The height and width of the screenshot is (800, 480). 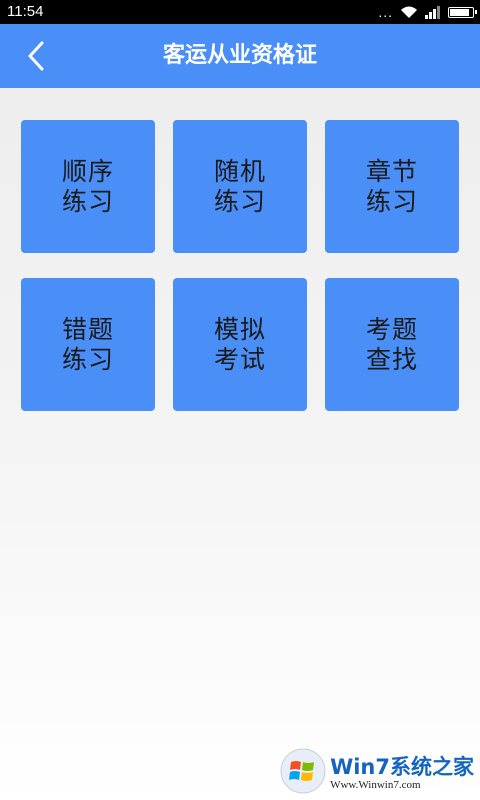 What do you see at coordinates (409, 12) in the screenshot?
I see `wifi-icon` at bounding box center [409, 12].